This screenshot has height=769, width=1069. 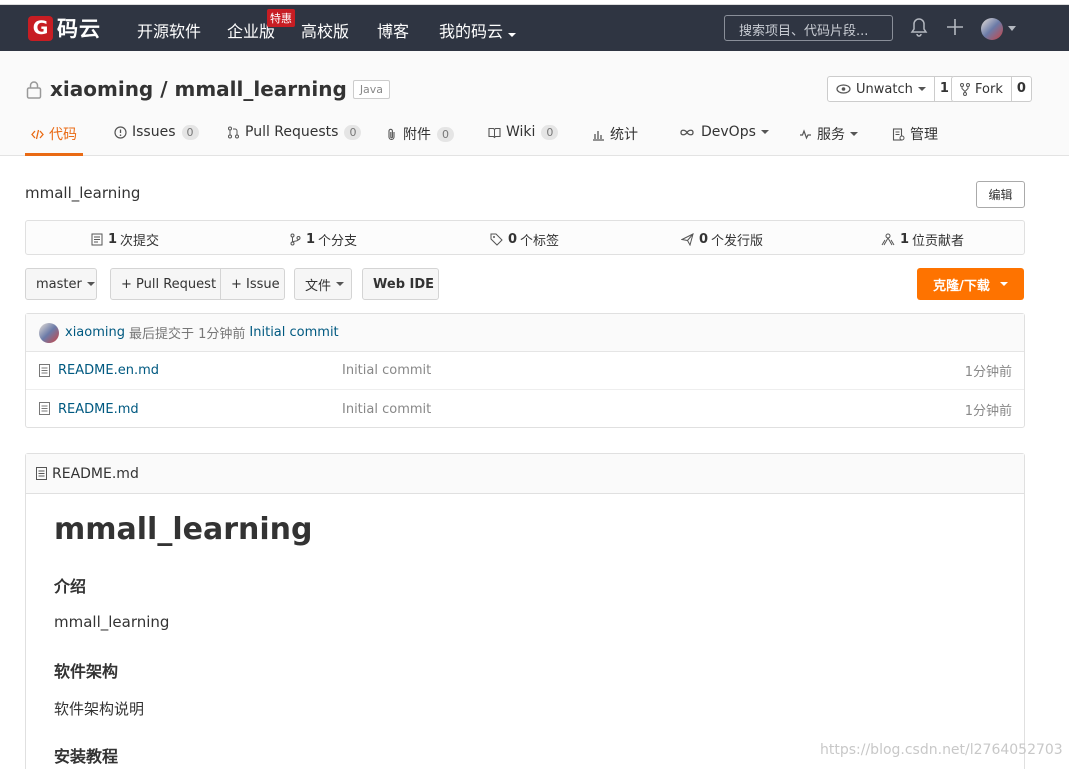 What do you see at coordinates (183, 529) in the screenshot?
I see `readme-title: mmall_learning` at bounding box center [183, 529].